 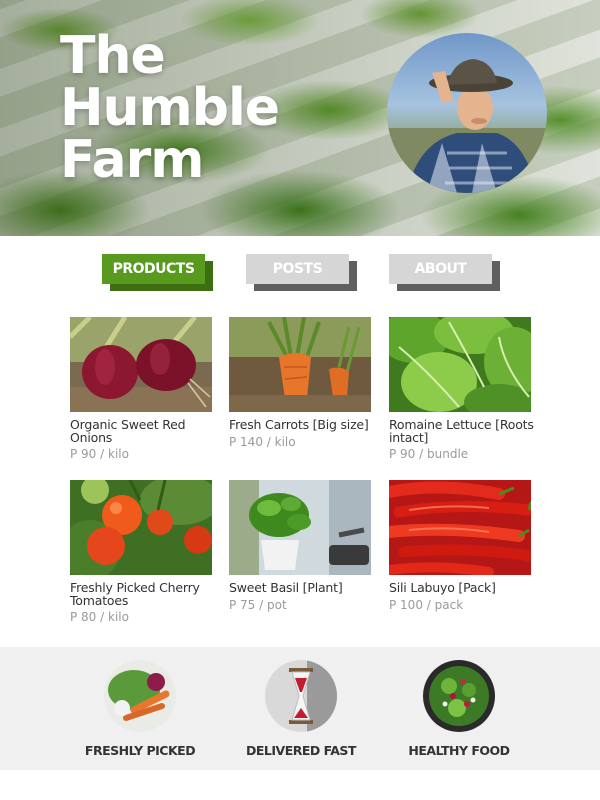 What do you see at coordinates (429, 454) in the screenshot?
I see `product-price: P 90 / bundle` at bounding box center [429, 454].